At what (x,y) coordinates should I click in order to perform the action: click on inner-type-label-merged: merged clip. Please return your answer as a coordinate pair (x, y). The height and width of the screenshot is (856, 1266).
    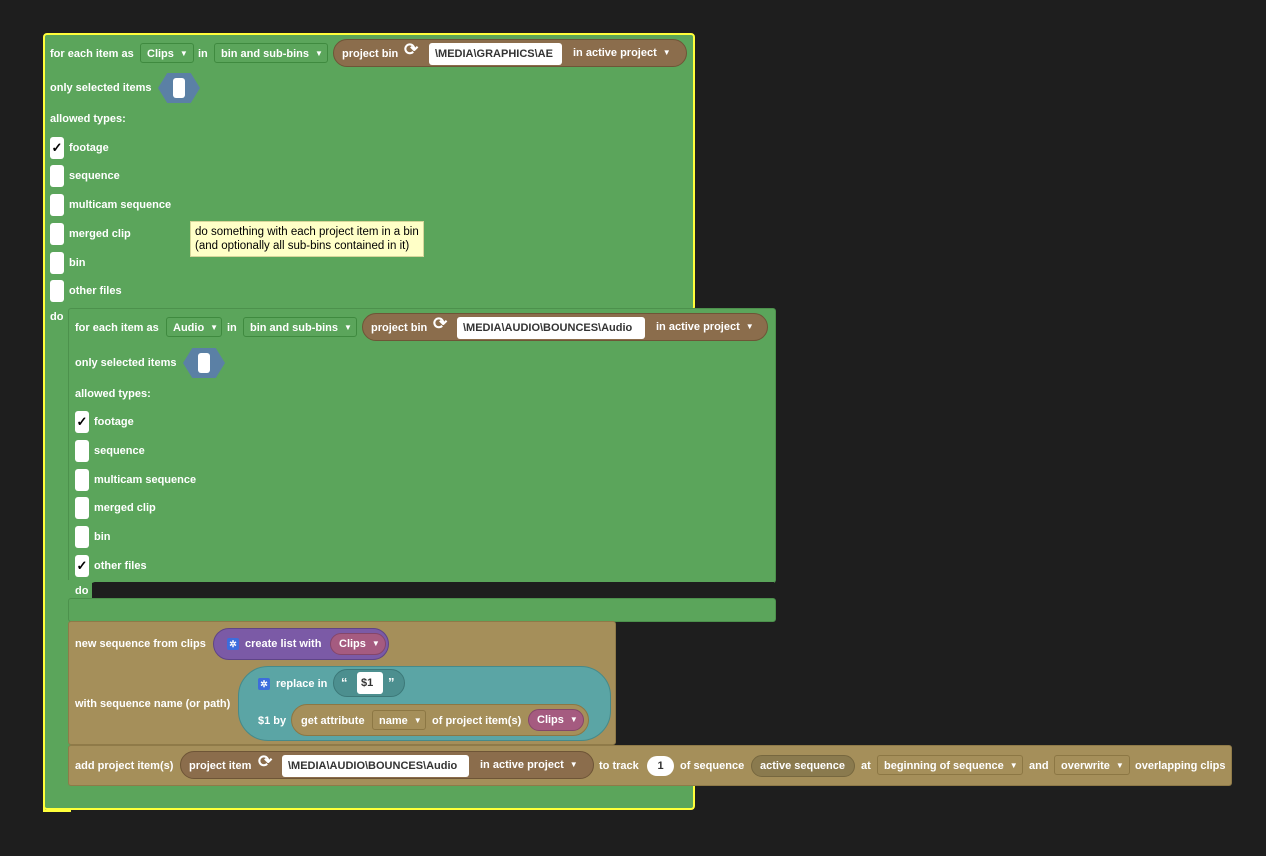
    Looking at the image, I should click on (125, 508).